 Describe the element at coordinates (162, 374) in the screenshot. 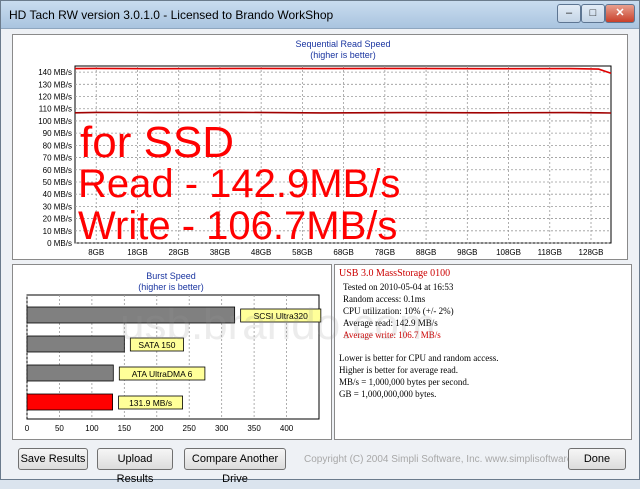

I see `burst-label: ATA UltraDMA 6` at that location.